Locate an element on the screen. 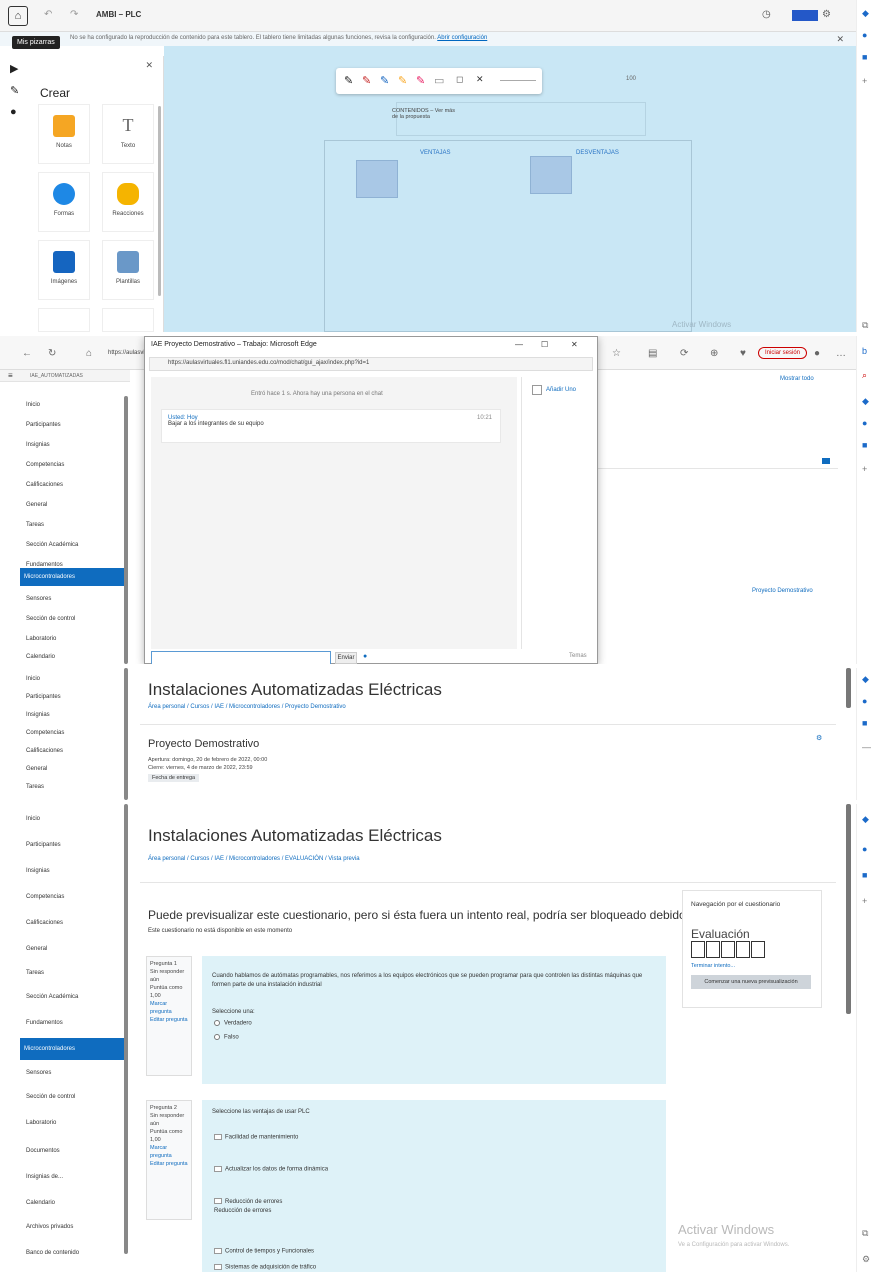  notice-link: Abrir configuración is located at coordinates (462, 38).